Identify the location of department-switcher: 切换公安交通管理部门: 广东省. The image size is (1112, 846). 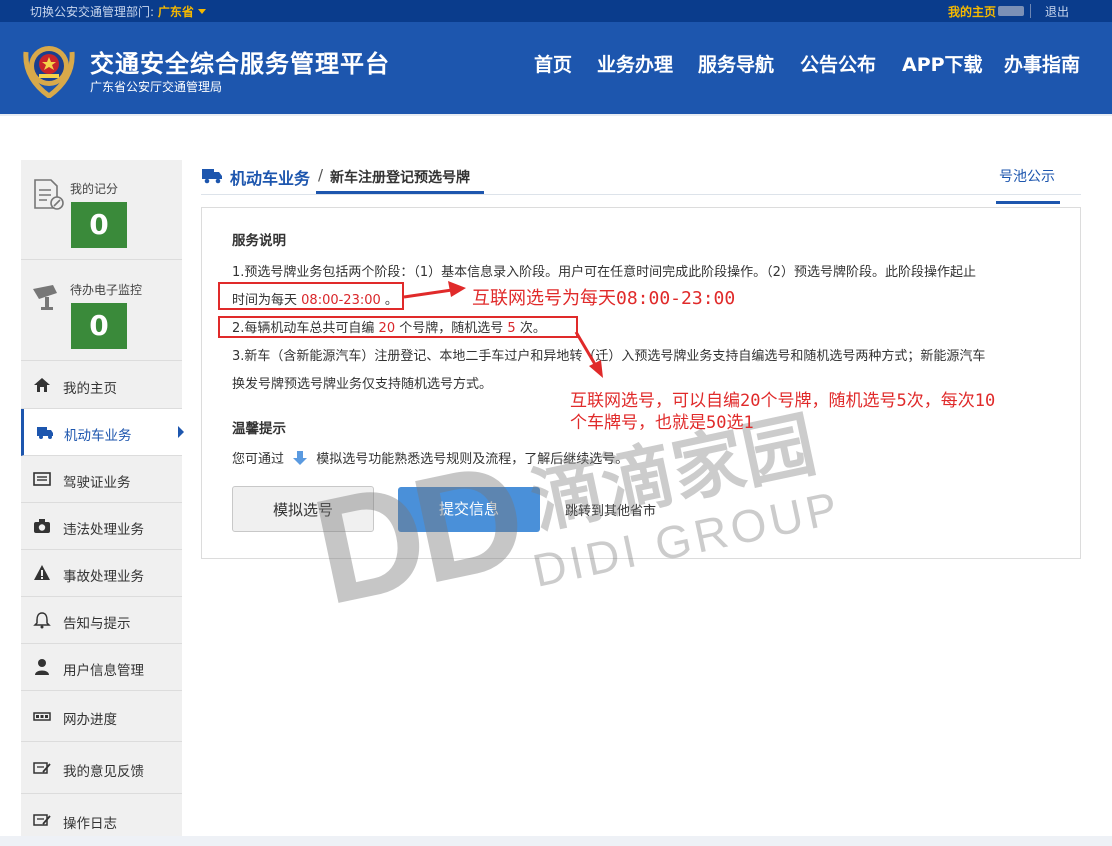
(118, 11).